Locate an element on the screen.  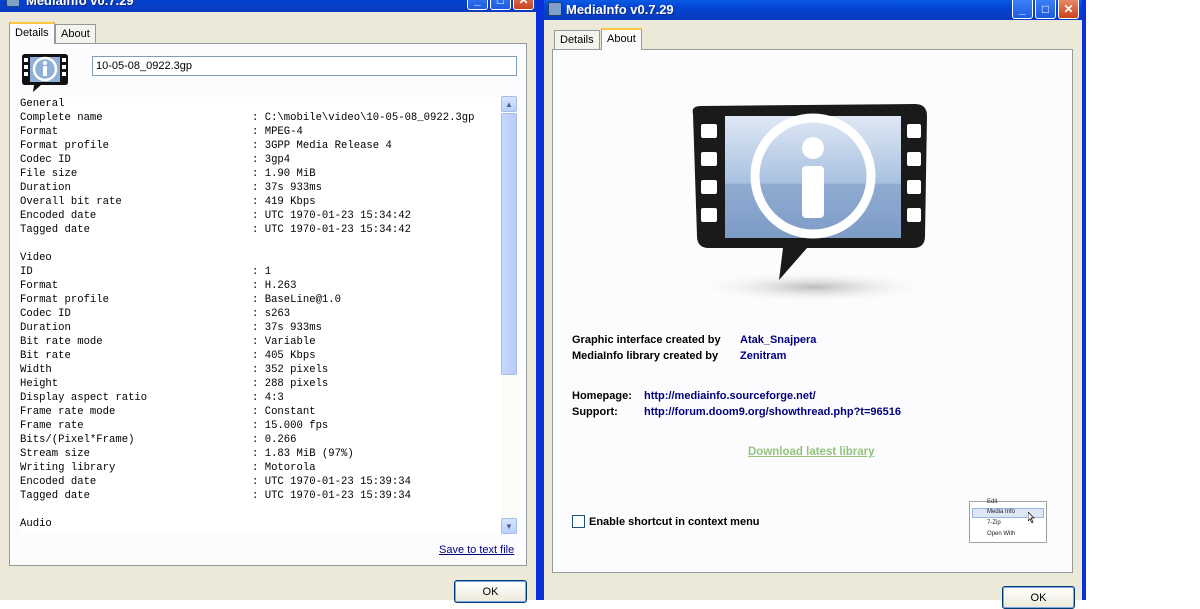
report-row: Display aspect ratio : 4:3 is located at coordinates (261, 398).